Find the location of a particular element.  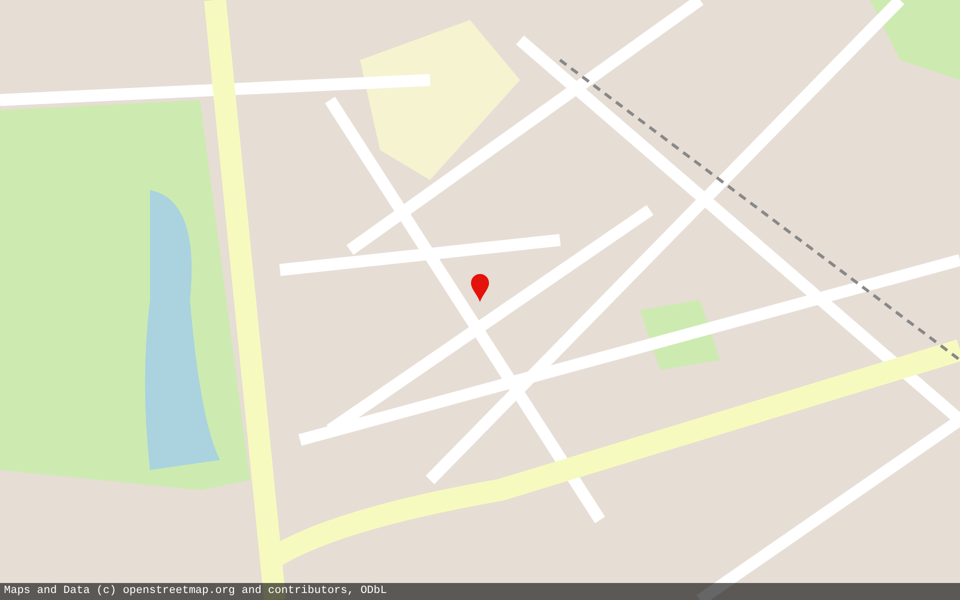

map-attribution: Maps and Data (c) openstreetmap.org and contributors, ODbL is located at coordinates (195, 592).